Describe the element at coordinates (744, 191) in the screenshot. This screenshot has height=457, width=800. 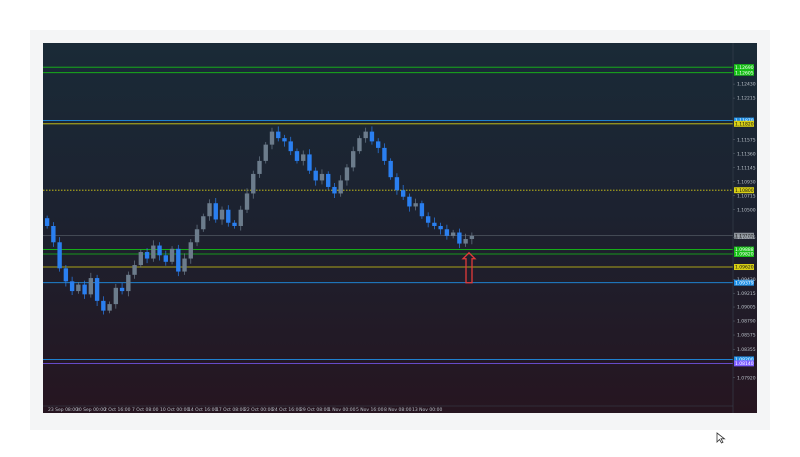
I see `level-tag-label: 1.10800` at that location.